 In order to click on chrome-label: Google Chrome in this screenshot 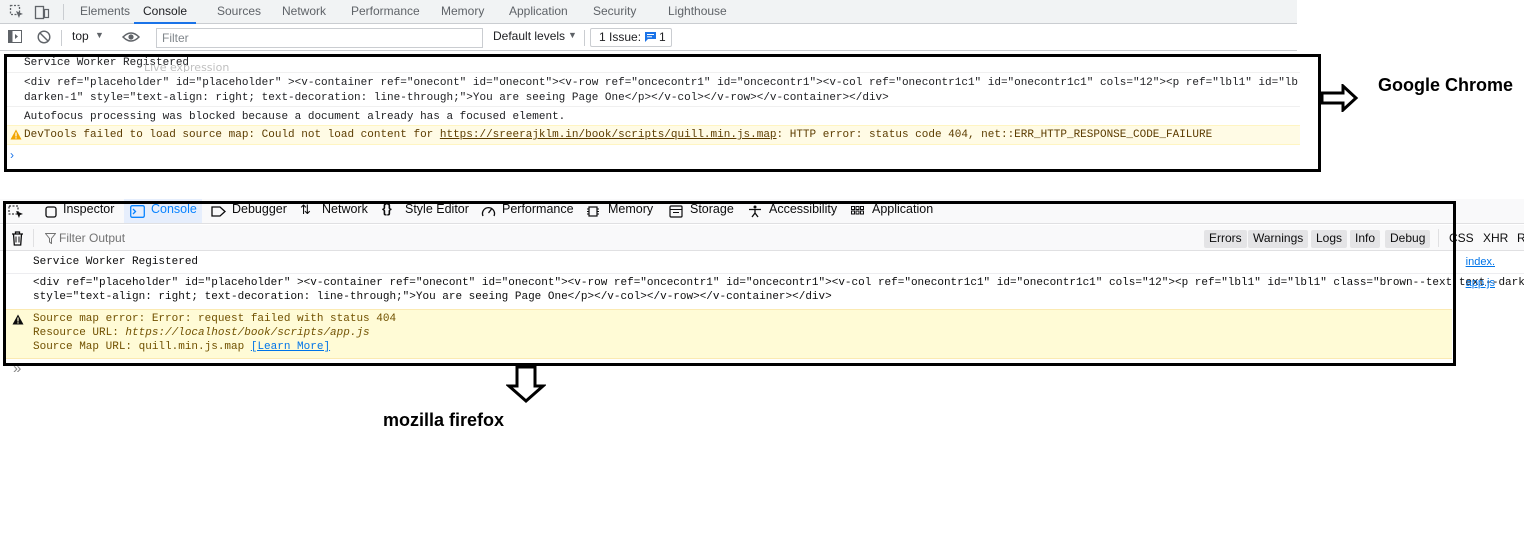, I will do `click(1446, 85)`.